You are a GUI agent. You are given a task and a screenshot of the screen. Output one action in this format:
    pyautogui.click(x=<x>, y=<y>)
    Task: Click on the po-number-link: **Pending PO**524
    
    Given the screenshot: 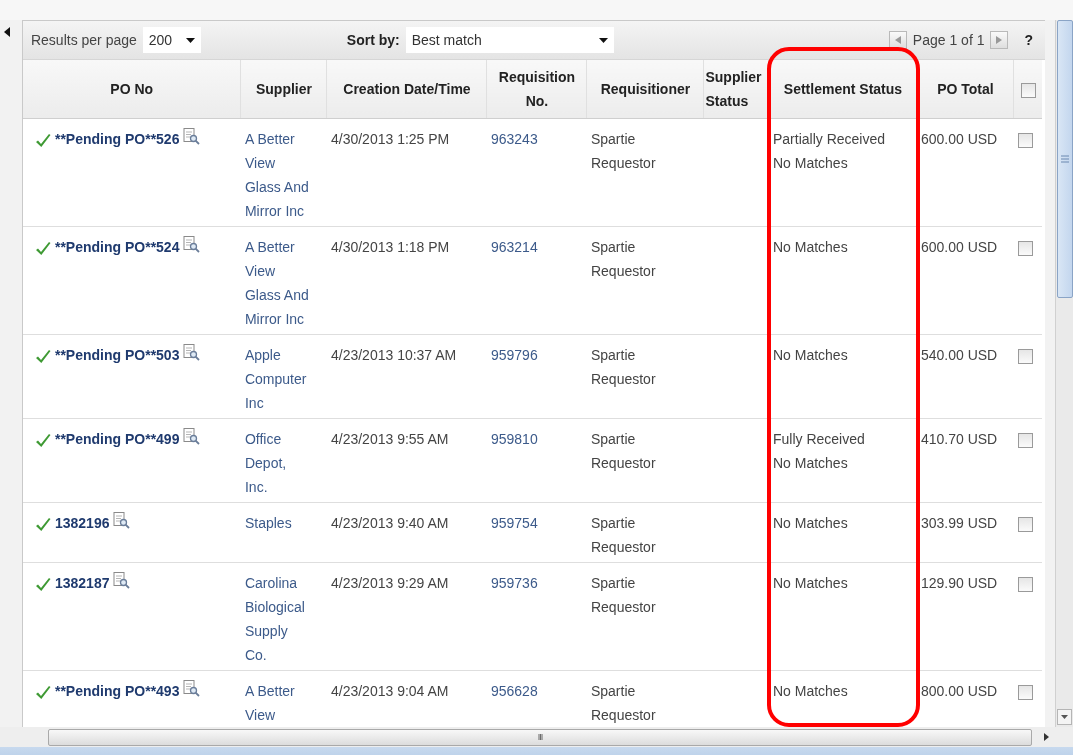 What is the action you would take?
    pyautogui.click(x=117, y=246)
    